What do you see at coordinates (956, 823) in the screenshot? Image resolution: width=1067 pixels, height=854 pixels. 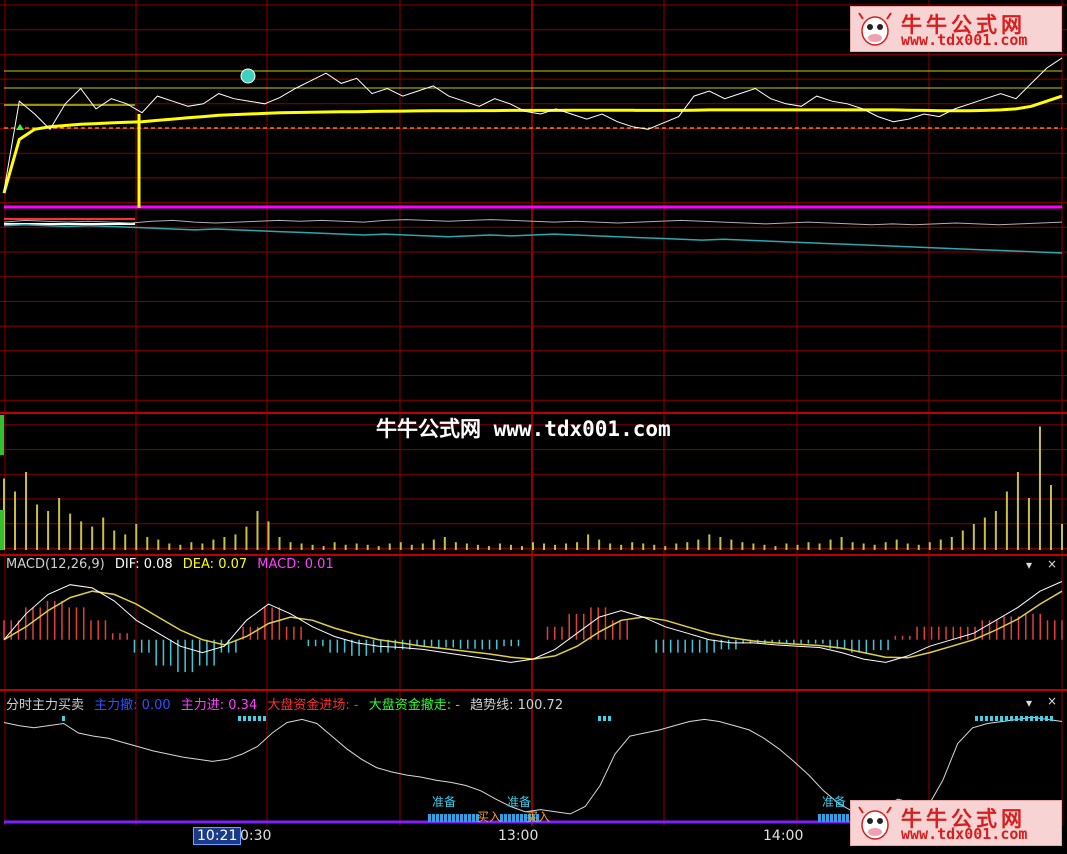 I see `watermark-bottom: 牛牛公式网 www.tdx001.com` at bounding box center [956, 823].